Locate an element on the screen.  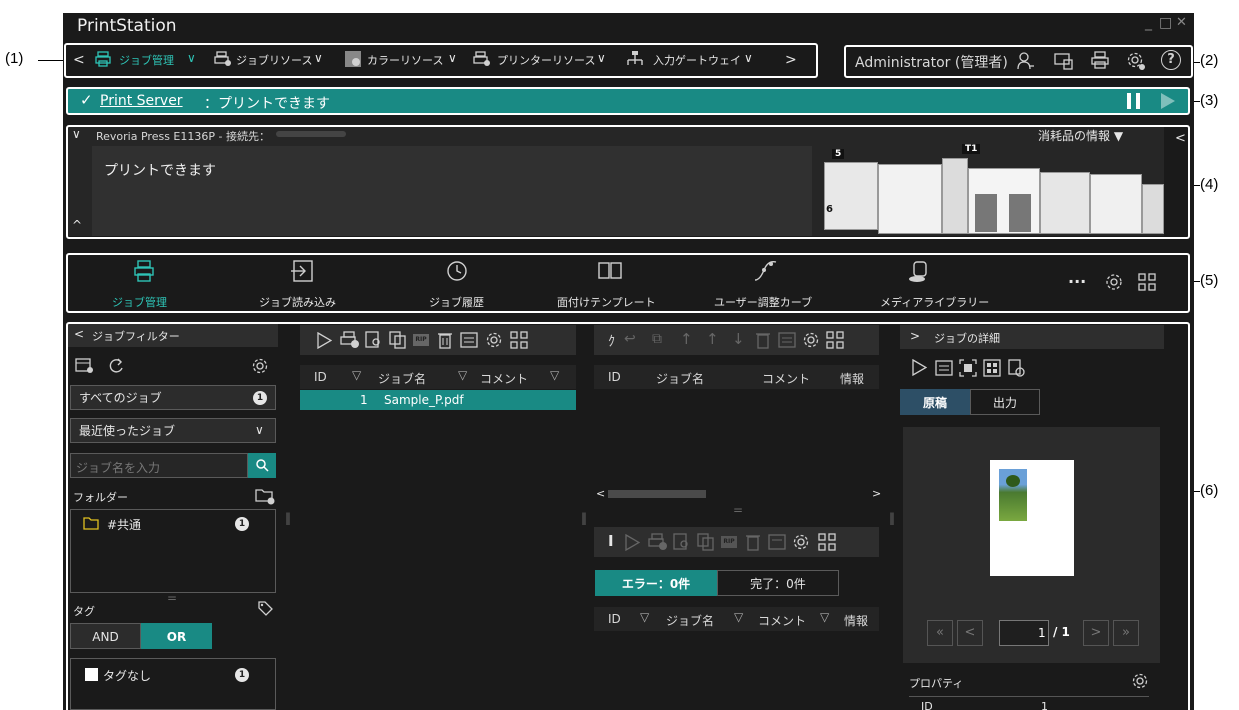
page-number-input: 1 is located at coordinates (1024, 633).